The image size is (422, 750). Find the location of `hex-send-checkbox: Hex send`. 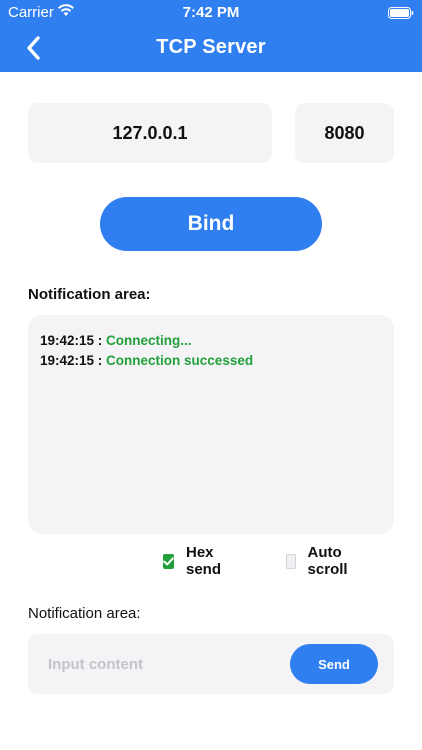

hex-send-checkbox: Hex send is located at coordinates (194, 561).